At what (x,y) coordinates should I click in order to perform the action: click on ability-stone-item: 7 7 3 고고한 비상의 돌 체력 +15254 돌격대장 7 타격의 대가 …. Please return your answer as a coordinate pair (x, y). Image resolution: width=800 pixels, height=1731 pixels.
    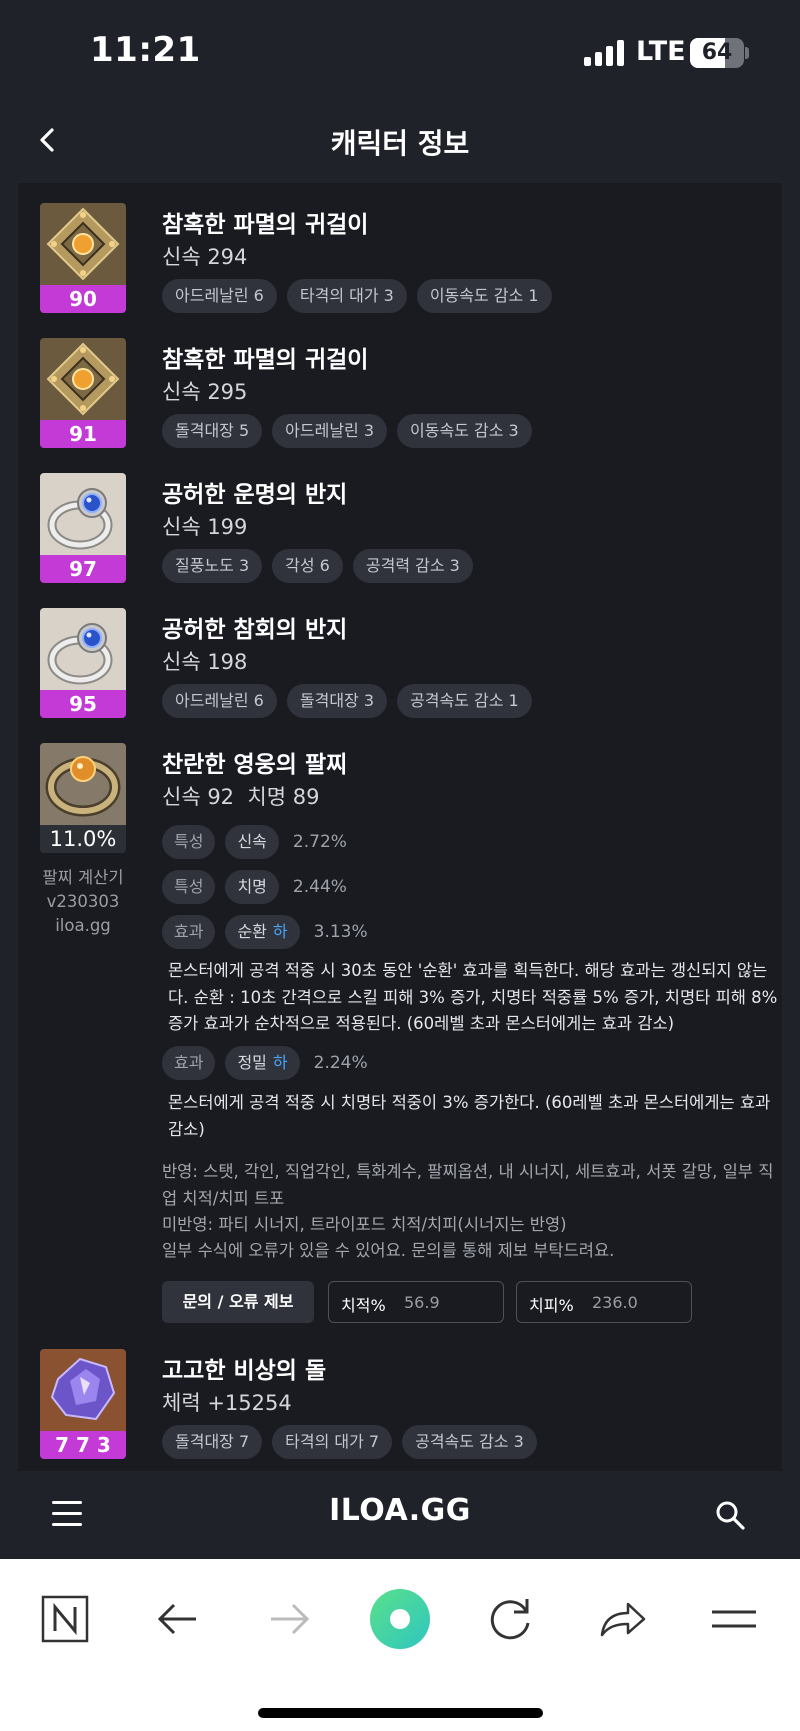
    Looking at the image, I should click on (410, 1404).